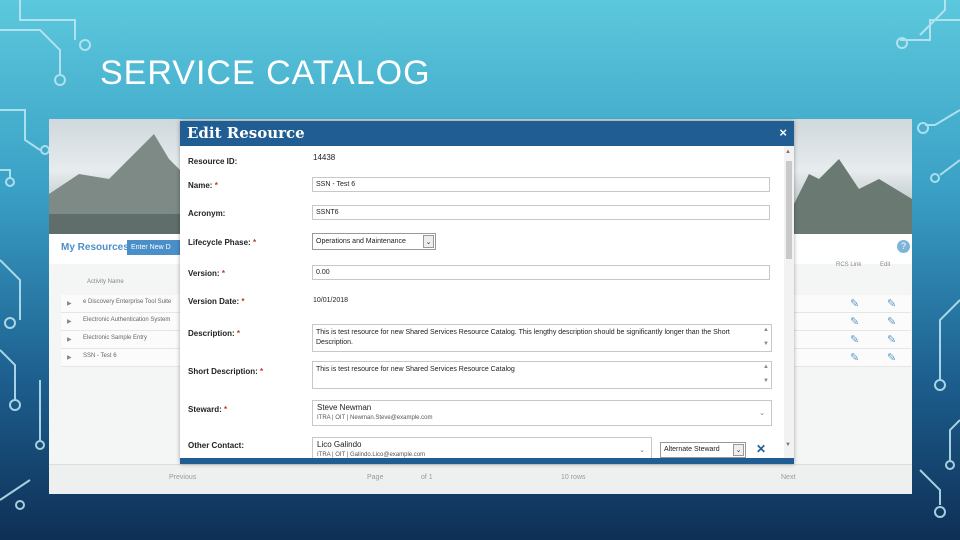  What do you see at coordinates (427, 477) in the screenshot?
I see `page-count: of 1` at bounding box center [427, 477].